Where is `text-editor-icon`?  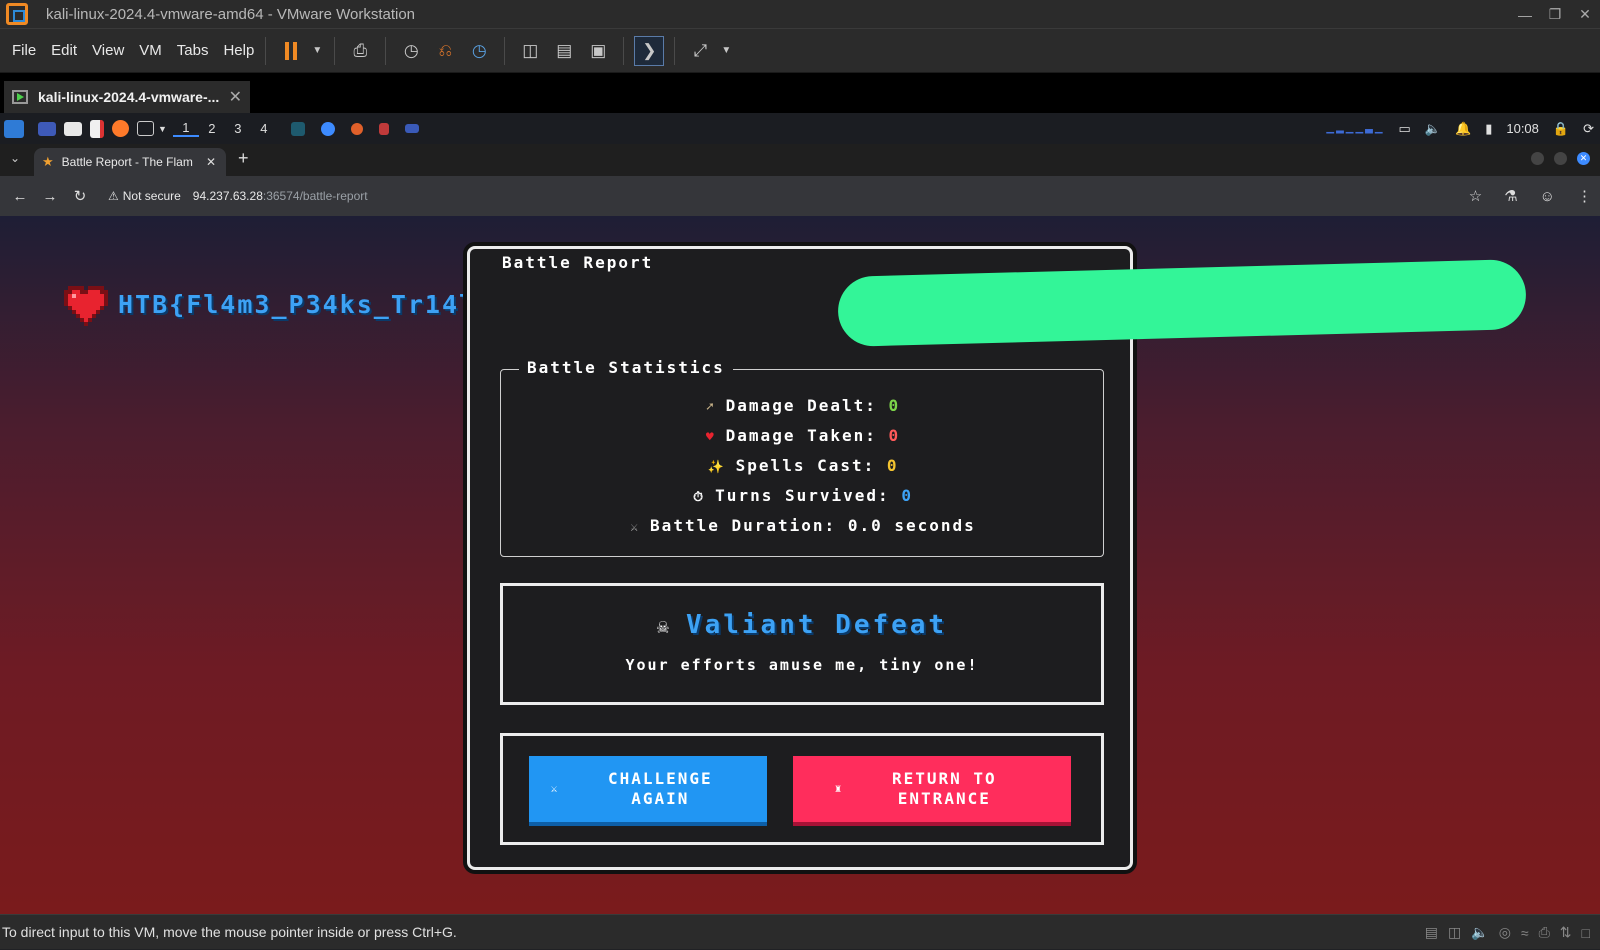 text-editor-icon is located at coordinates (97, 128).